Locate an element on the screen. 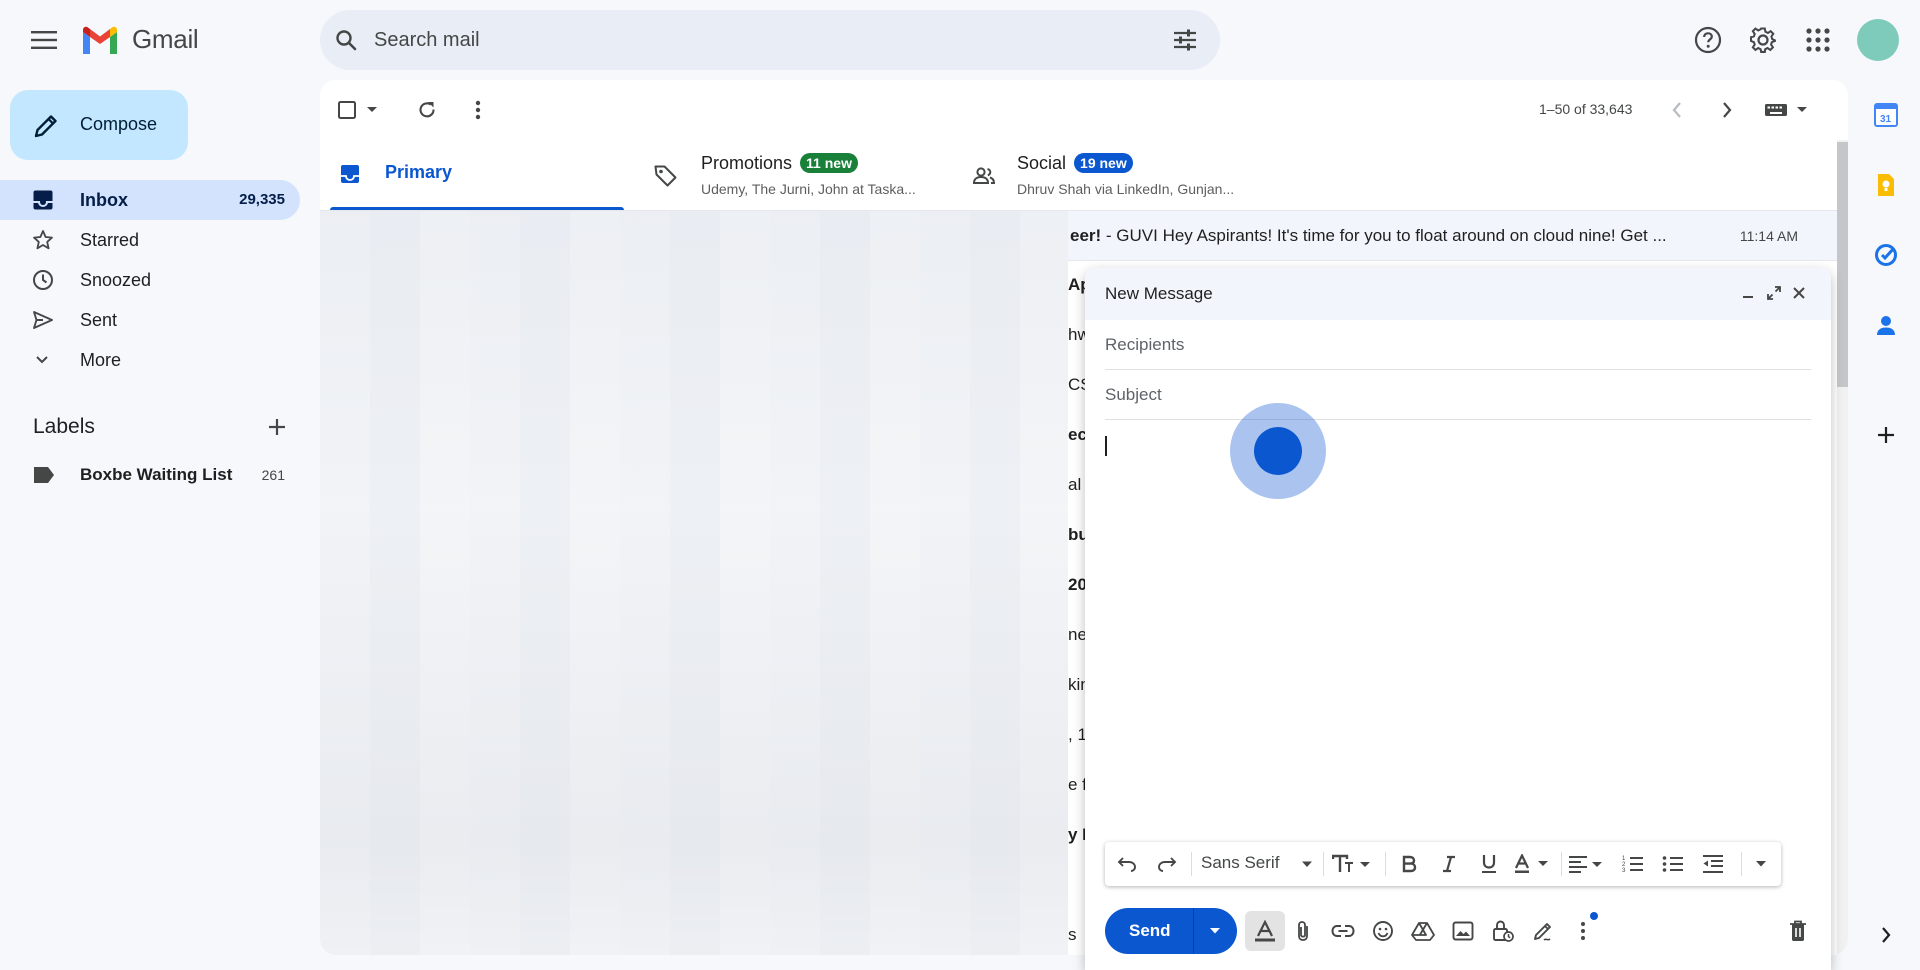 Image resolution: width=1920 pixels, height=970 pixels. svg-text: 31 is located at coordinates (1886, 119).